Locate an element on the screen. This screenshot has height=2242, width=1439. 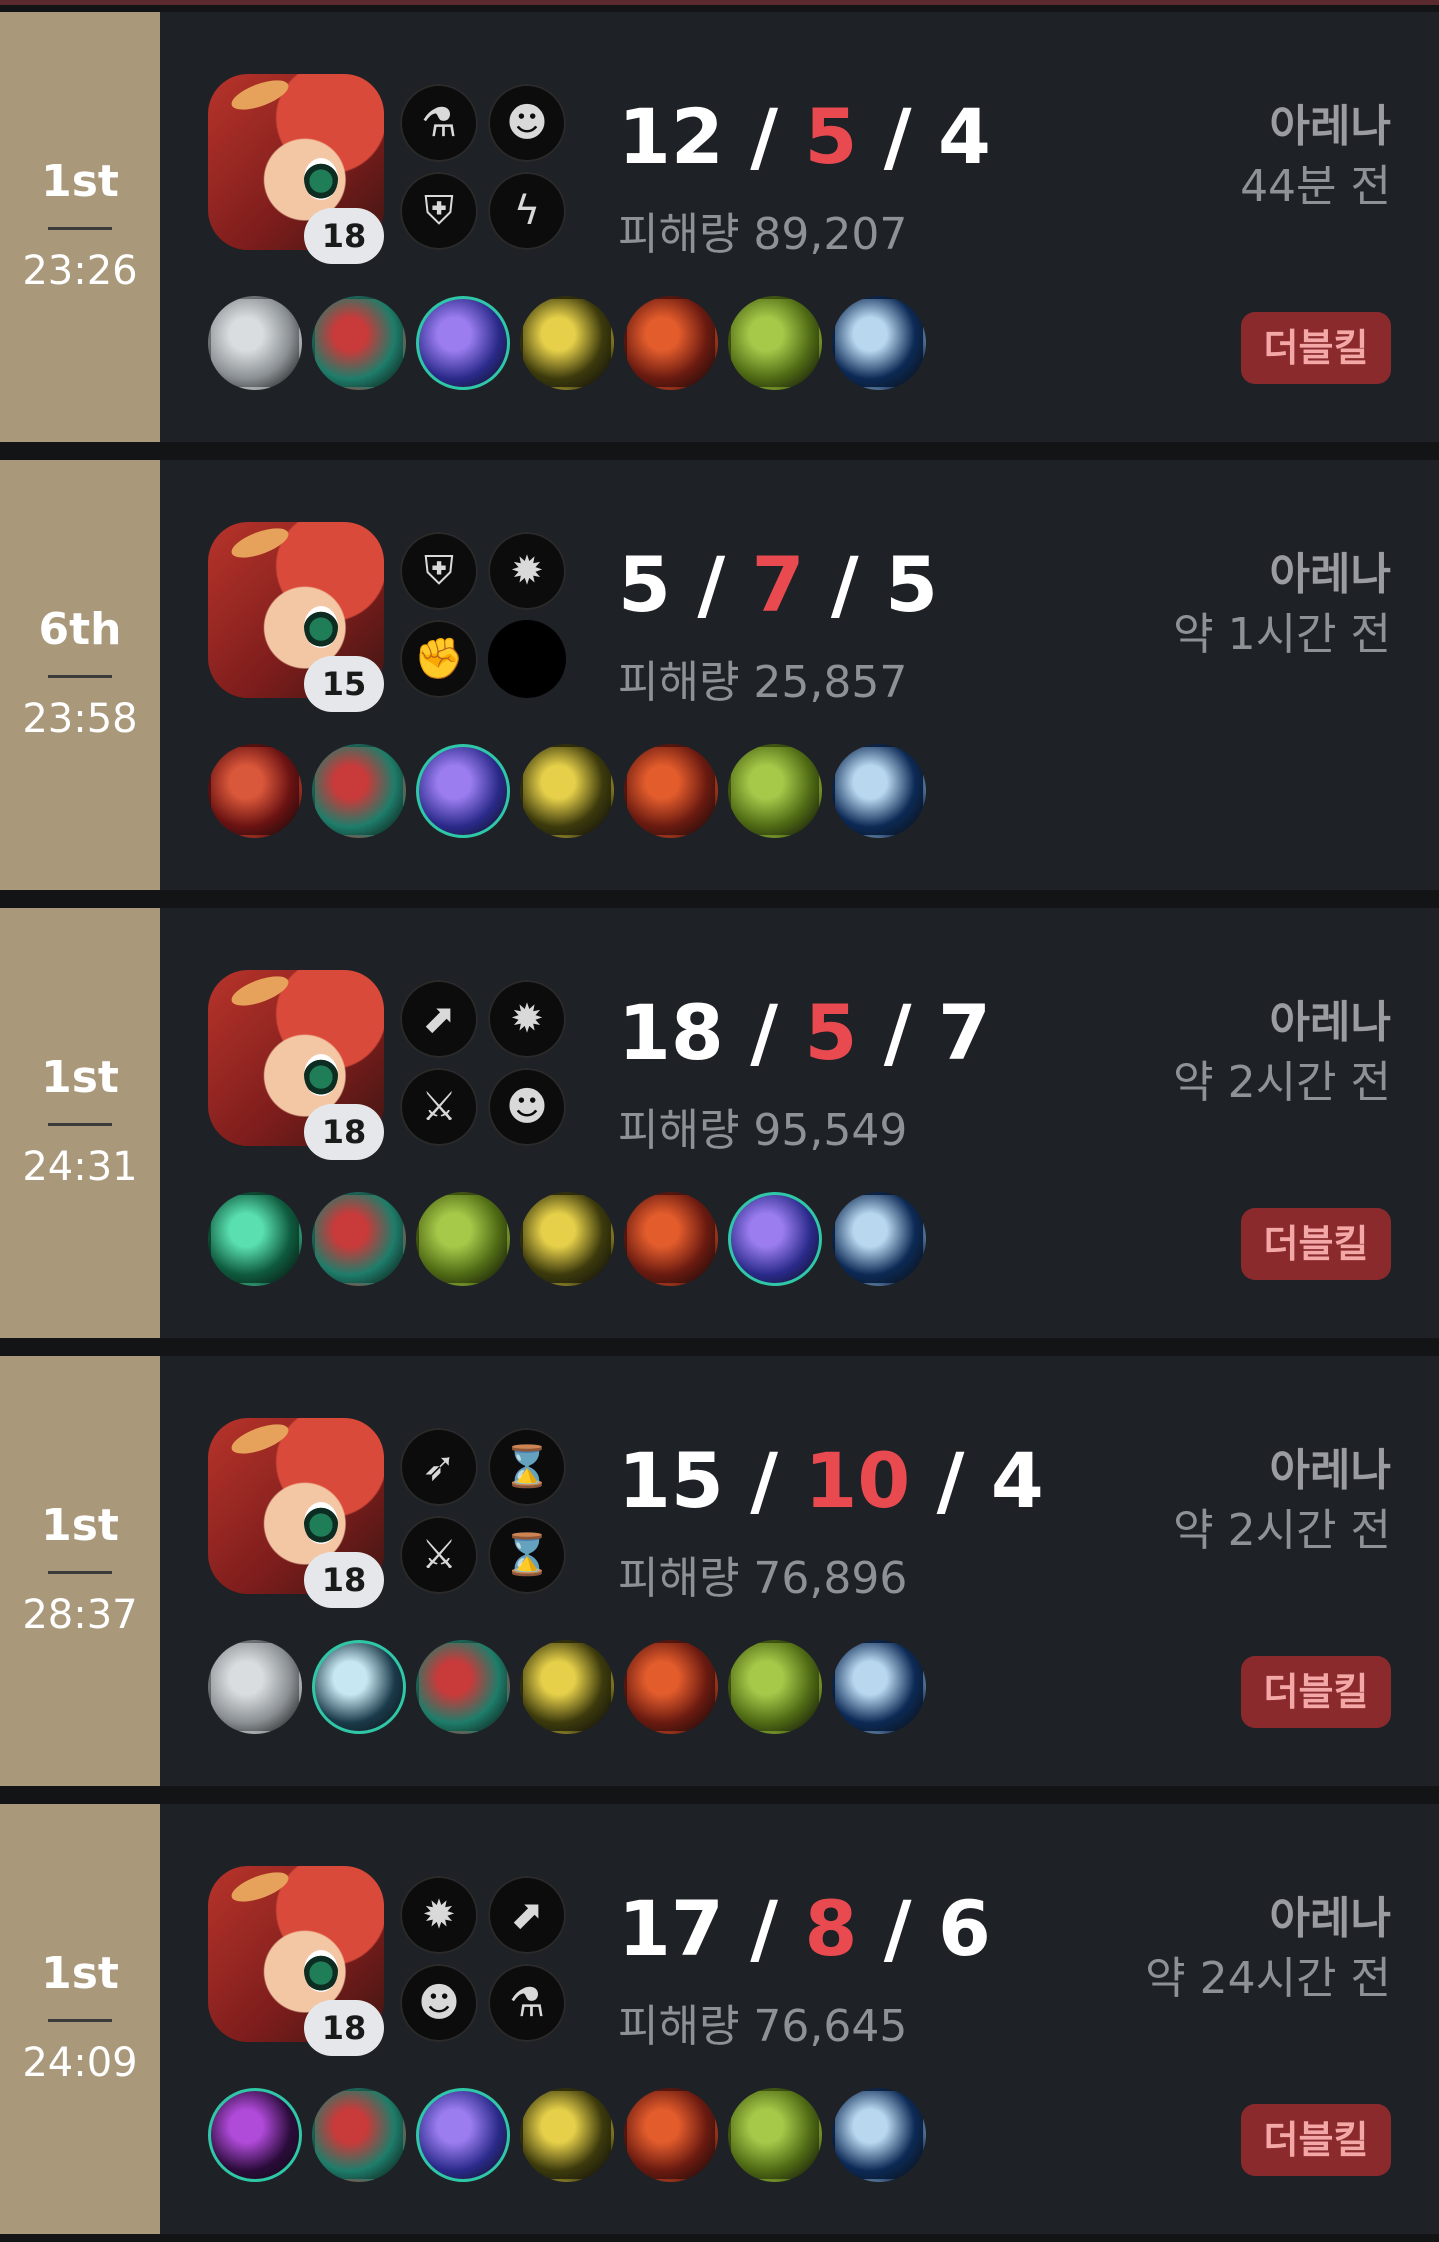
lightning-rune-icon-glyph: ϟ is located at coordinates (527, 211).